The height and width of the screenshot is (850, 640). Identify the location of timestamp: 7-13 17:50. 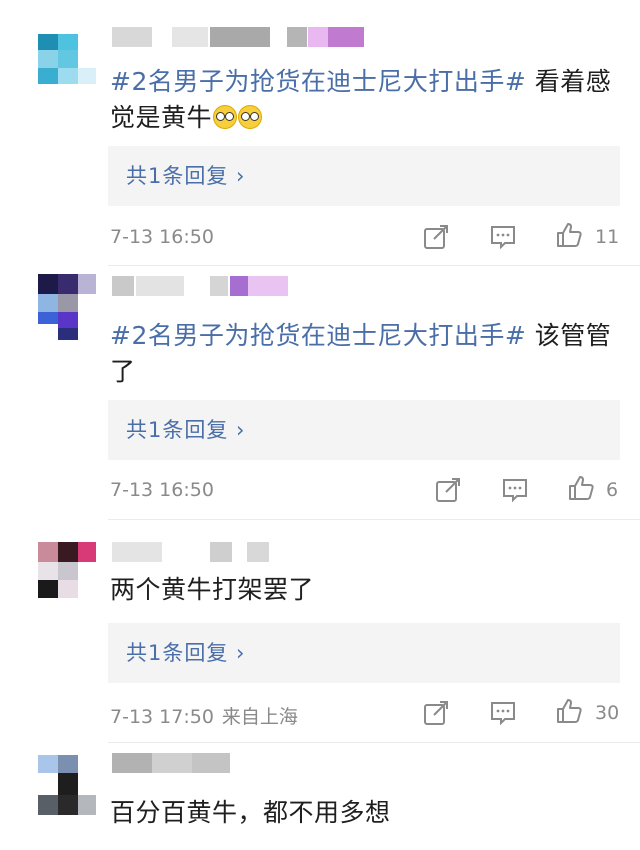
(162, 717).